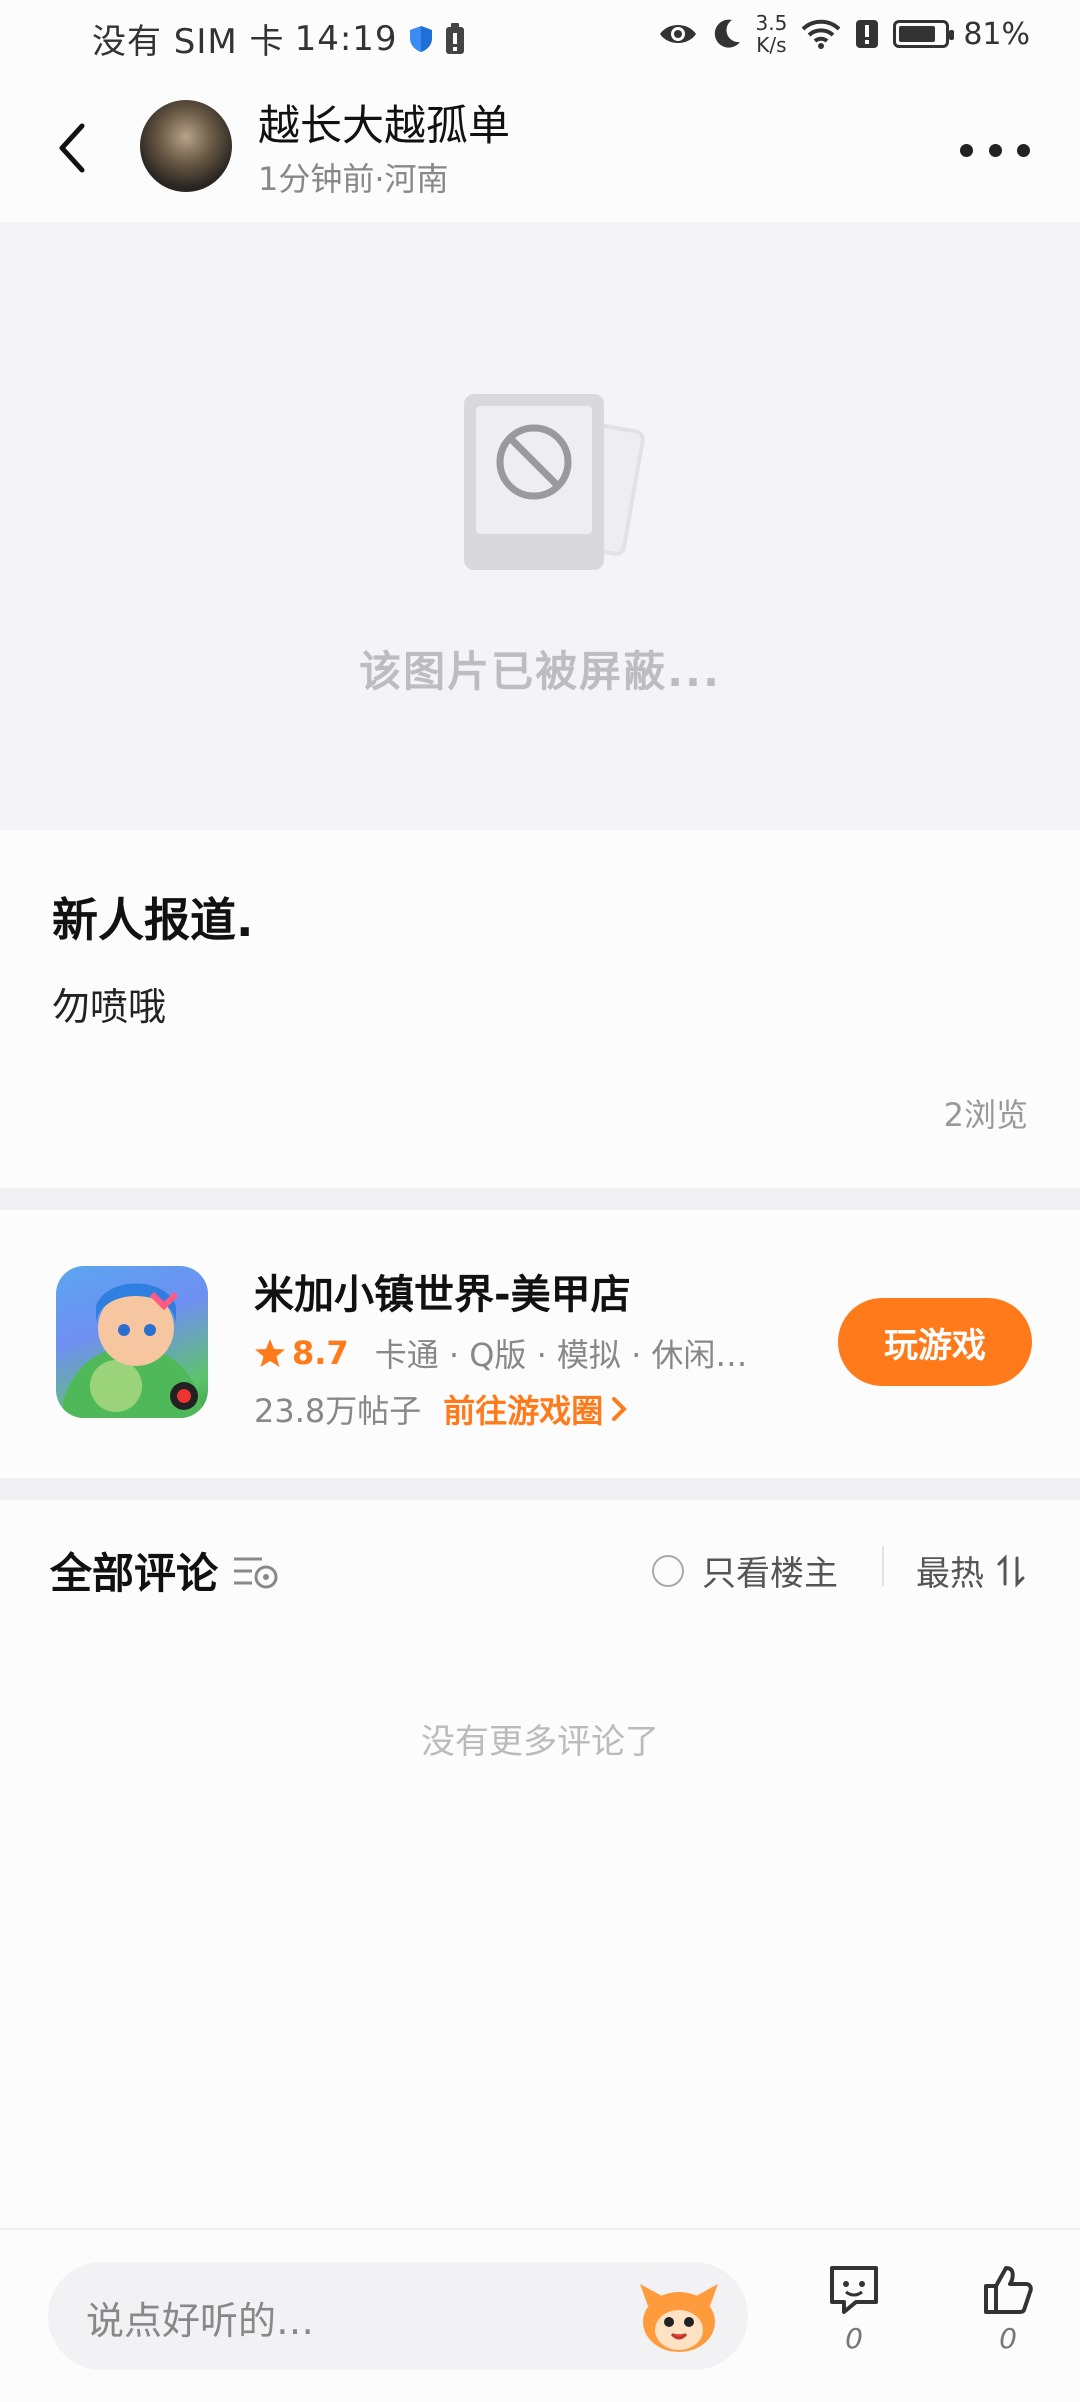  Describe the element at coordinates (854, 2338) in the screenshot. I see `comment-count: 0` at that location.